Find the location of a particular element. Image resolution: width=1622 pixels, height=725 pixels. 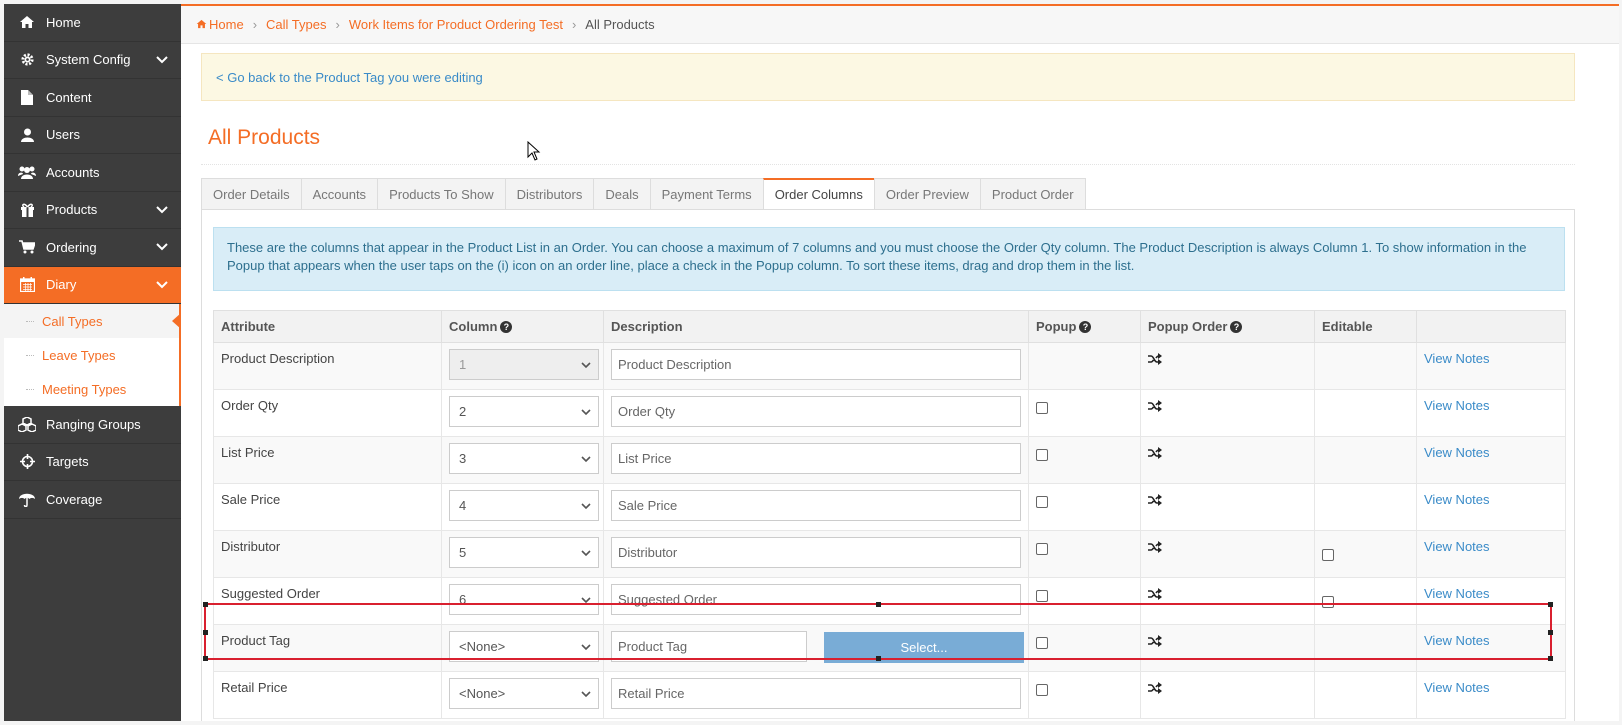

description-input: Retail Price is located at coordinates (816, 693).